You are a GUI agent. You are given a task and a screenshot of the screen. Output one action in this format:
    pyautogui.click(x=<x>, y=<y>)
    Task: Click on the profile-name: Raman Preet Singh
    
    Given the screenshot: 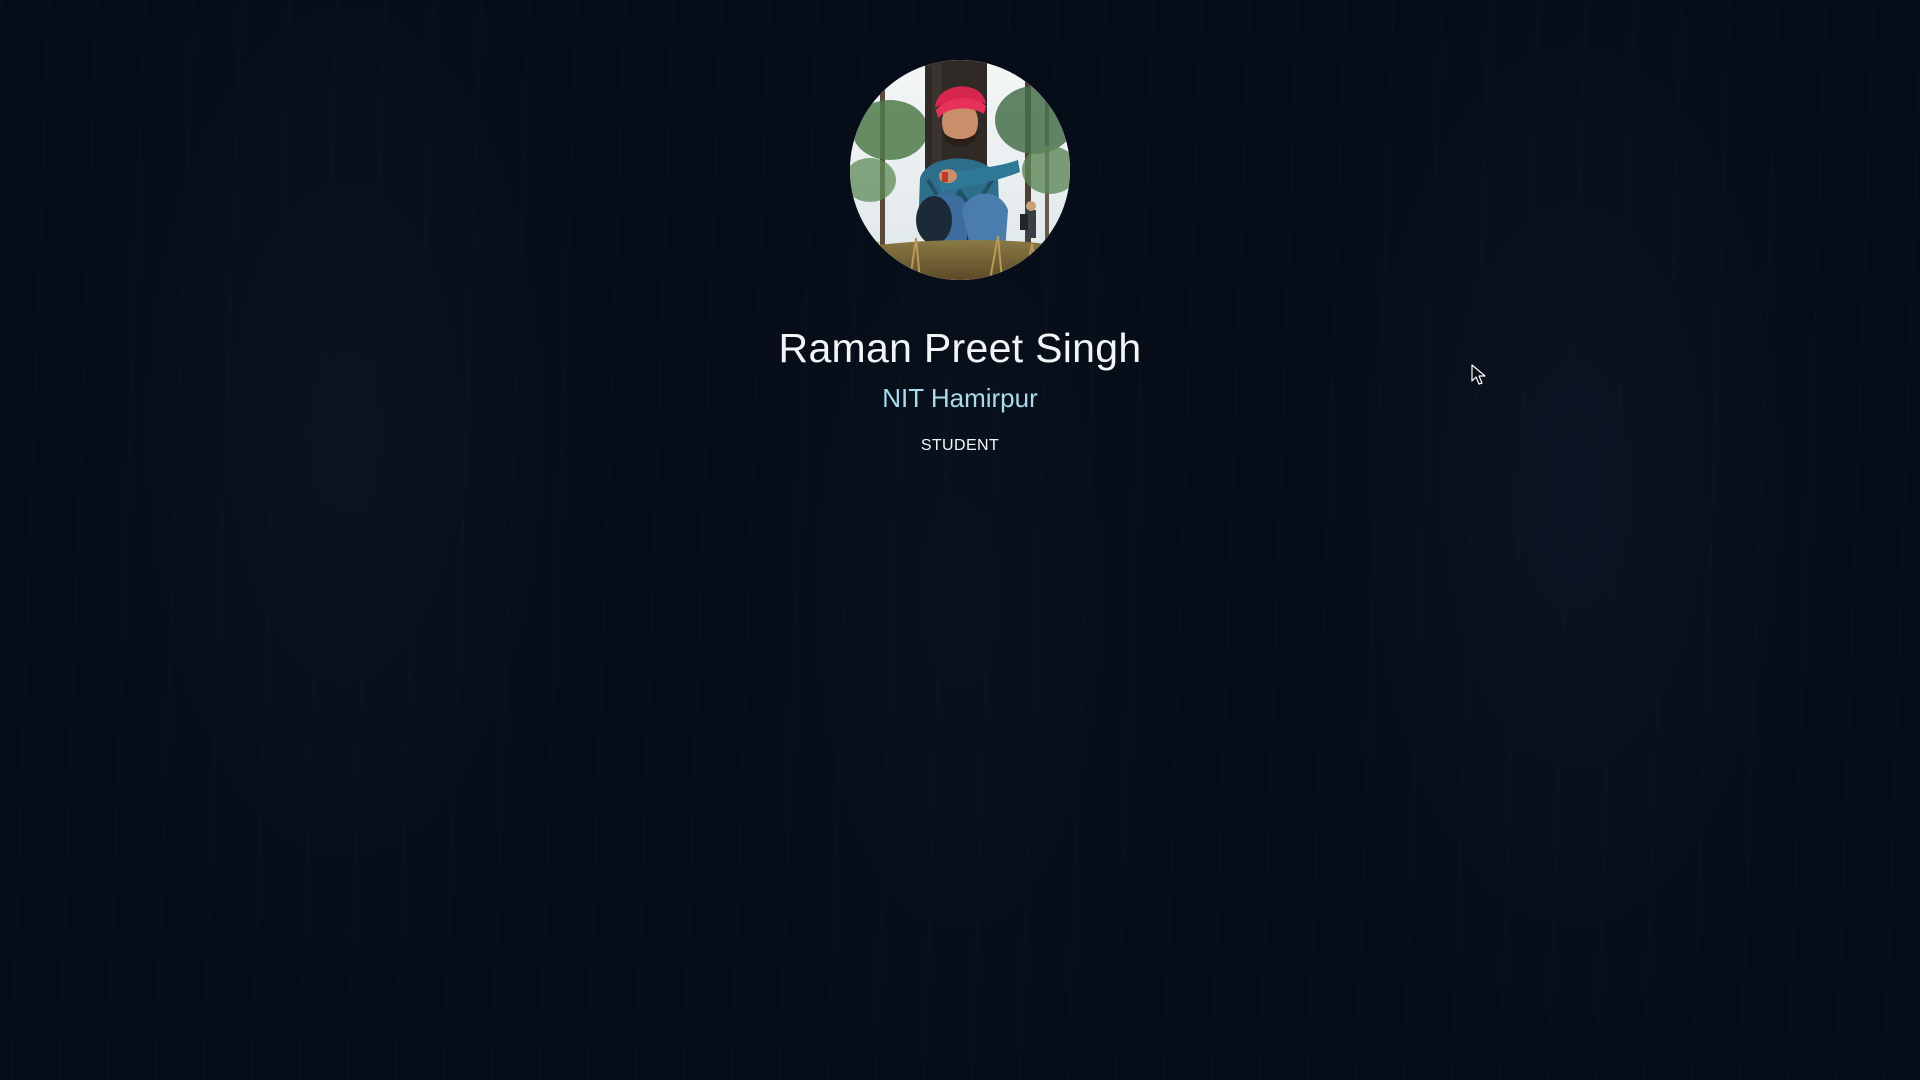 What is the action you would take?
    pyautogui.click(x=960, y=348)
    